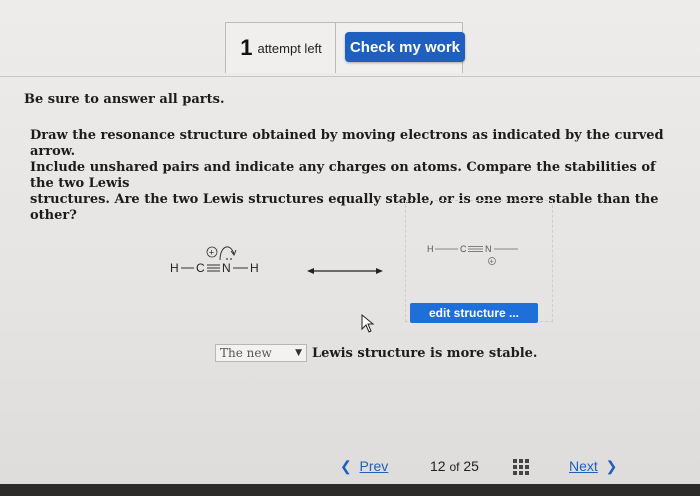  I want to click on page-indicator: 12 of 25, so click(454, 466).